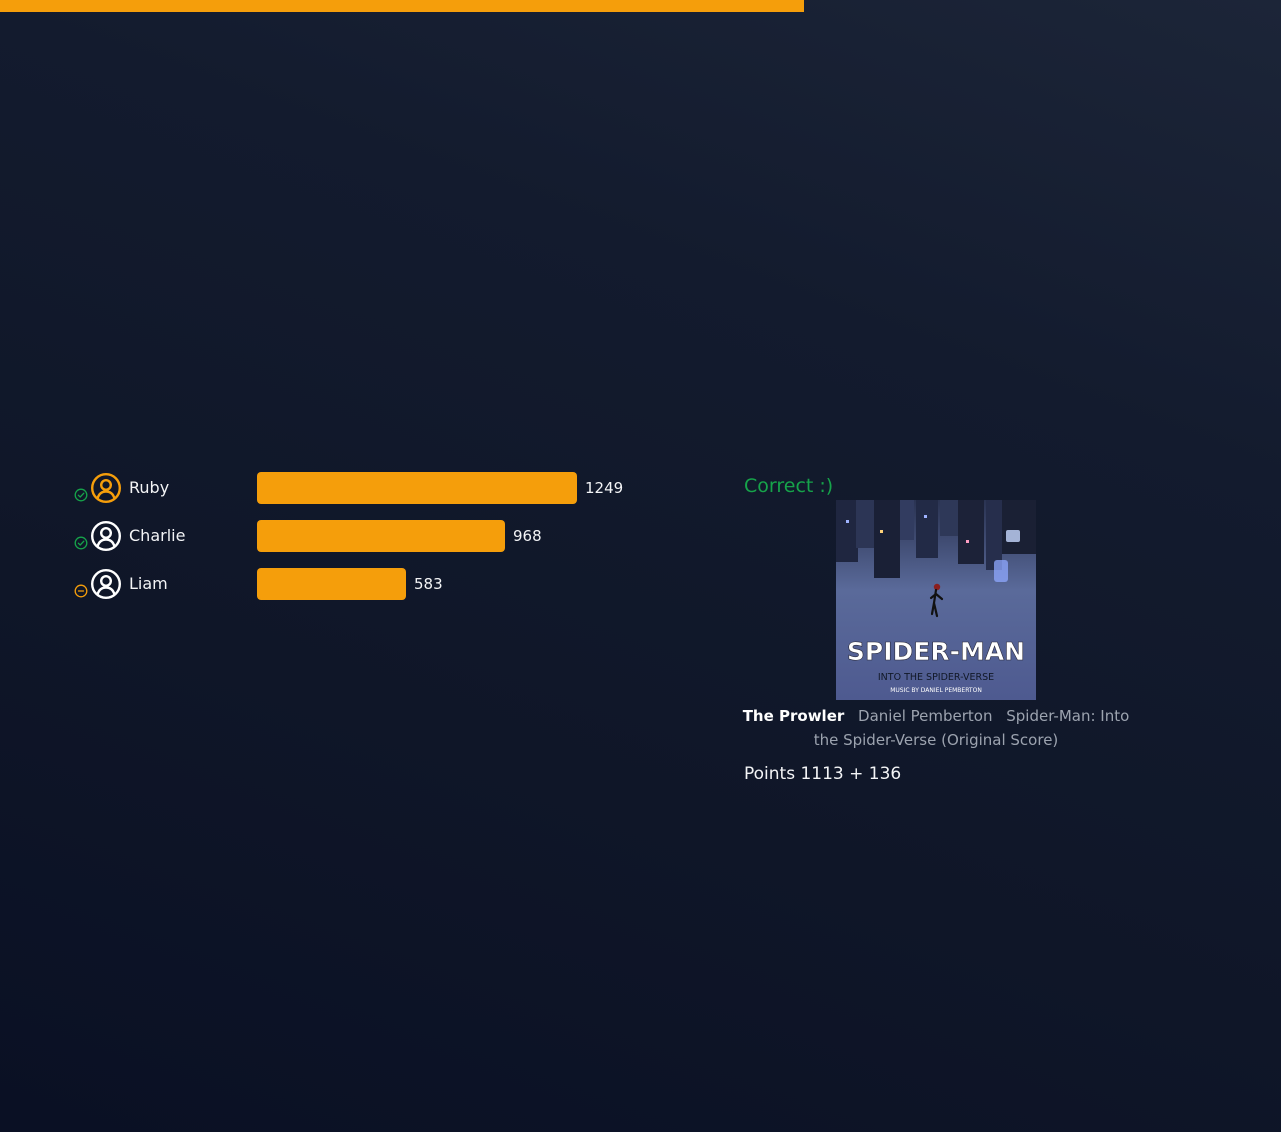  Describe the element at coordinates (149, 487) in the screenshot. I see `player-name: Ruby` at that location.